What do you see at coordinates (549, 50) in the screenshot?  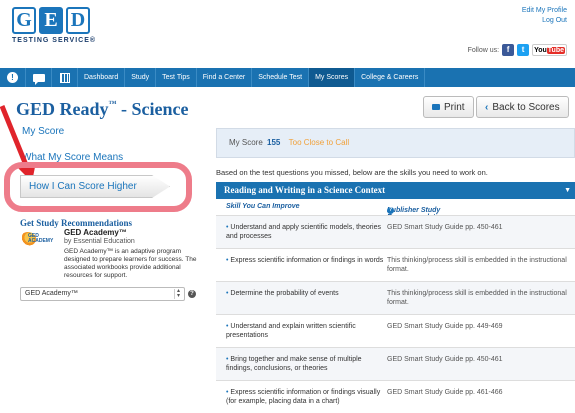 I see `youtube-icon: YouTube` at bounding box center [549, 50].